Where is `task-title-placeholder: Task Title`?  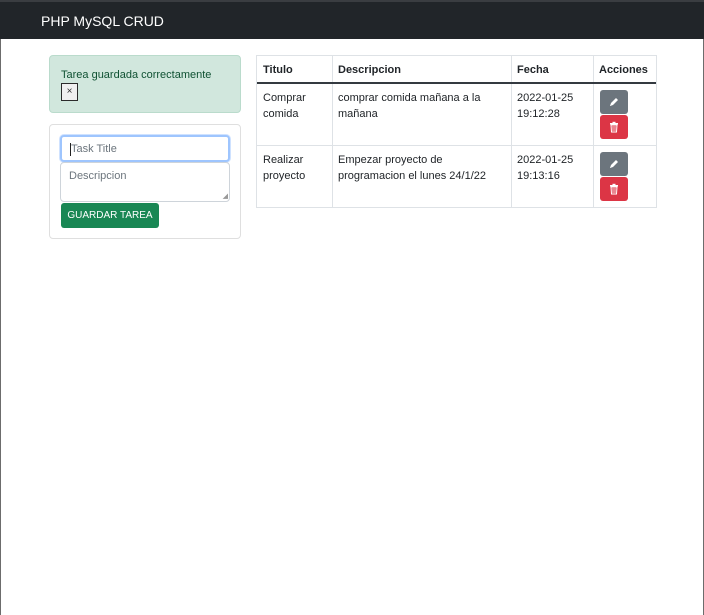
task-title-placeholder: Task Title is located at coordinates (94, 149).